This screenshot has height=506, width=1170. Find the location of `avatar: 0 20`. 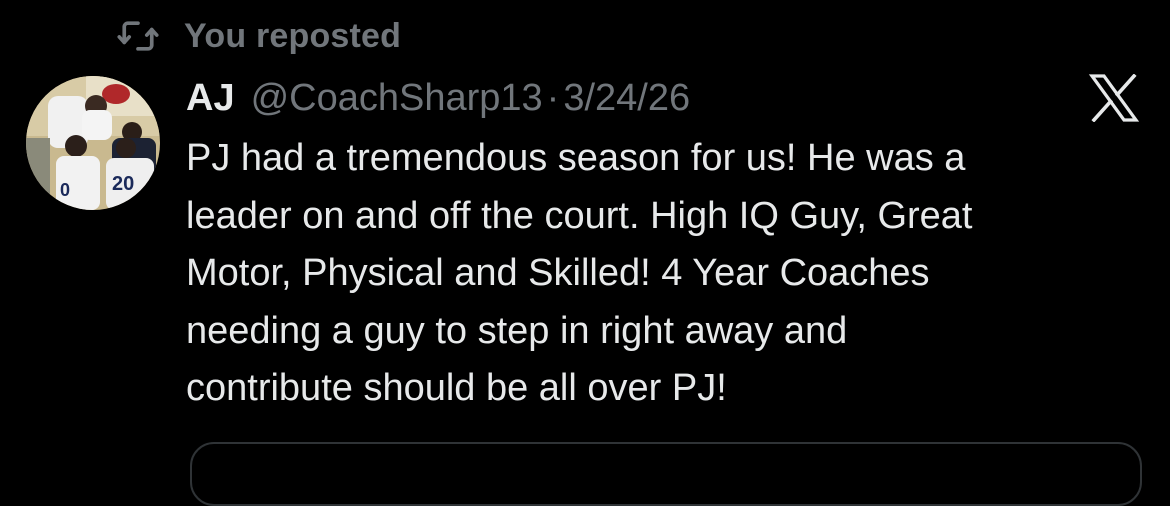

avatar: 0 20 is located at coordinates (93, 143).